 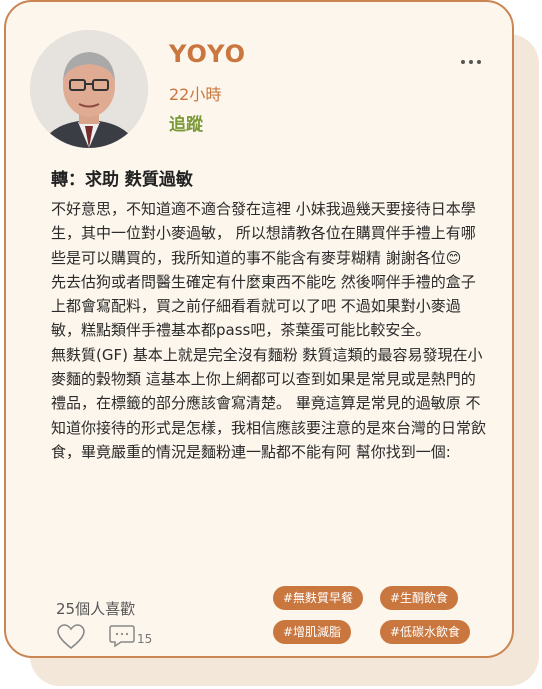 What do you see at coordinates (122, 636) in the screenshot?
I see `comment-icon` at bounding box center [122, 636].